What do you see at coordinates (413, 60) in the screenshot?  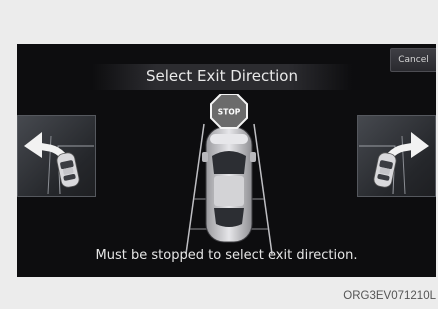 I see `cancel-button: Cancel` at bounding box center [413, 60].